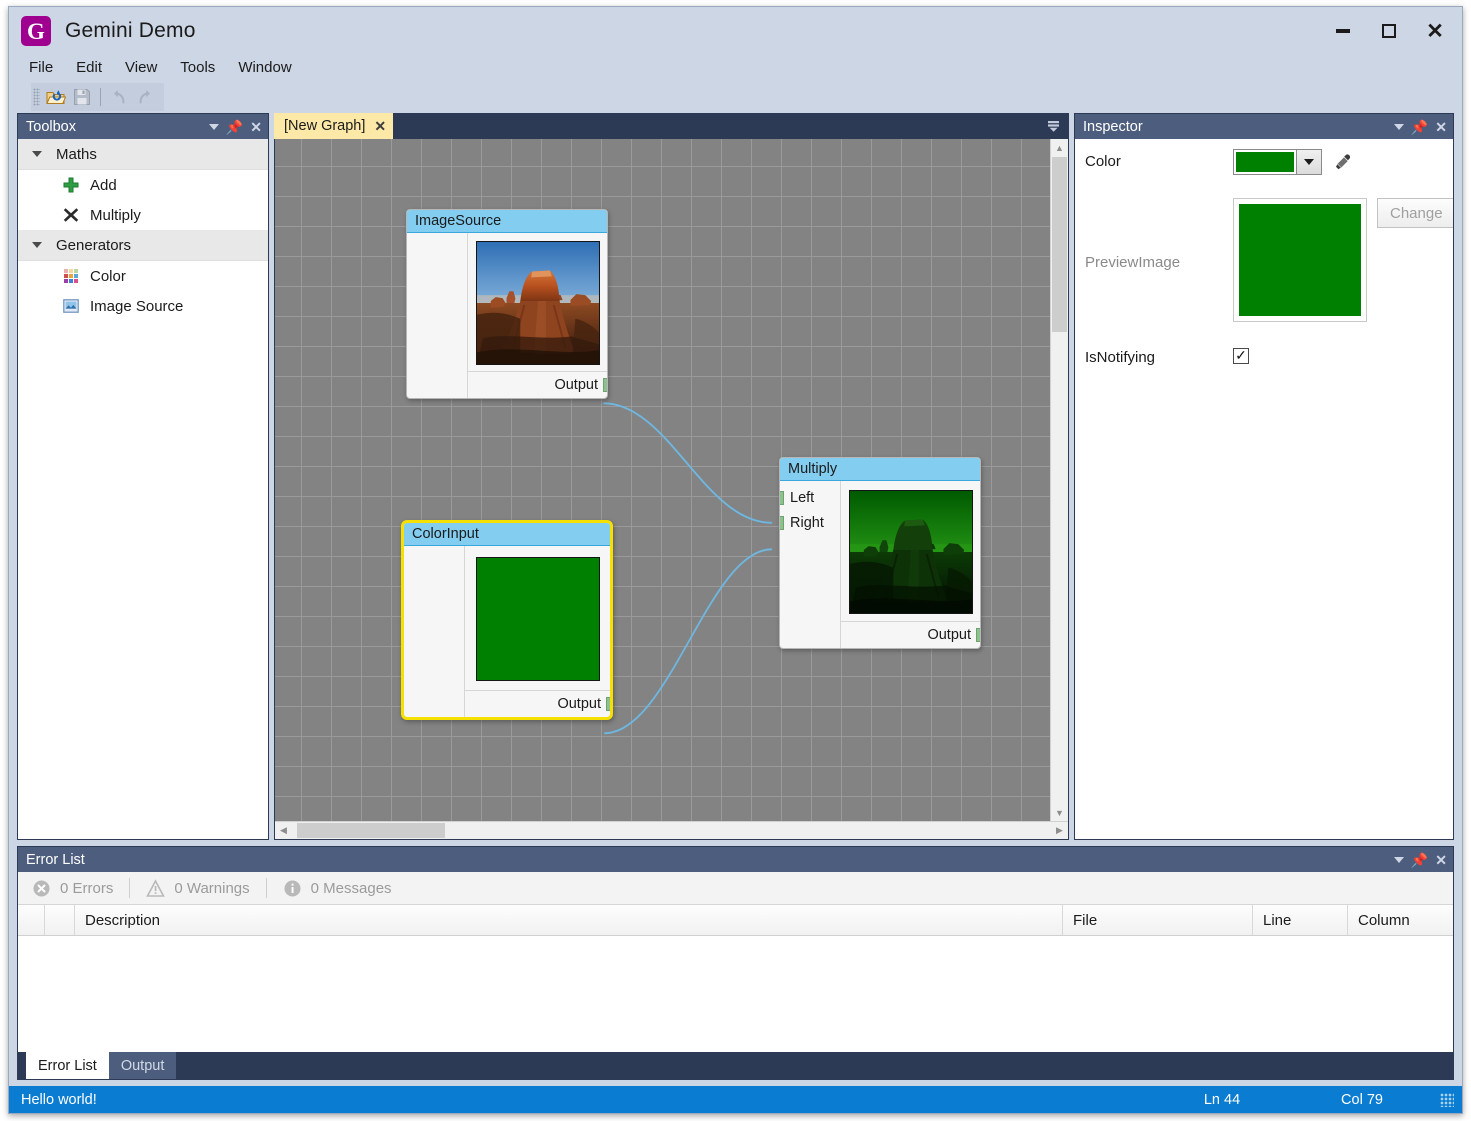 The height and width of the screenshot is (1121, 1471). What do you see at coordinates (345, 888) in the screenshot?
I see `messages-filter-button: 0 Messages` at bounding box center [345, 888].